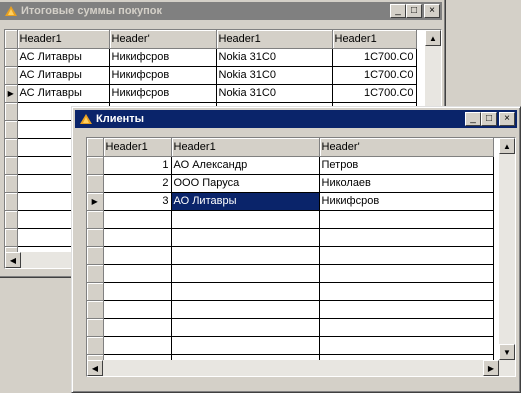 The height and width of the screenshot is (393, 521). I want to click on table-cell-selected: АО Литавры, so click(245, 201).